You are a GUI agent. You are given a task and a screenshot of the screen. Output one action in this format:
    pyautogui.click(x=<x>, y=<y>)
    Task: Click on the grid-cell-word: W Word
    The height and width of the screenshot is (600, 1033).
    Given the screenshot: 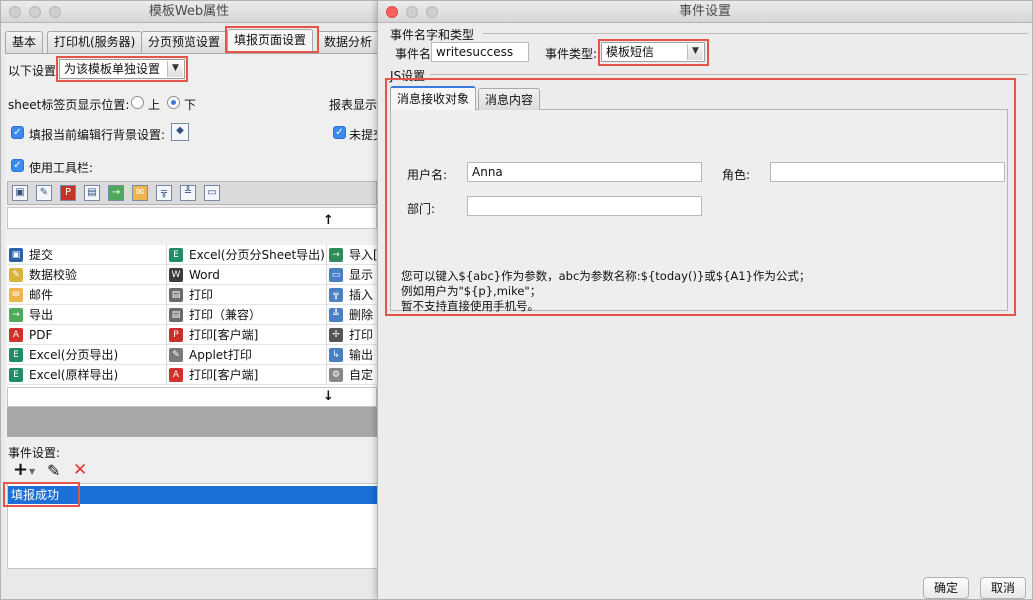 What is the action you would take?
    pyautogui.click(x=247, y=275)
    